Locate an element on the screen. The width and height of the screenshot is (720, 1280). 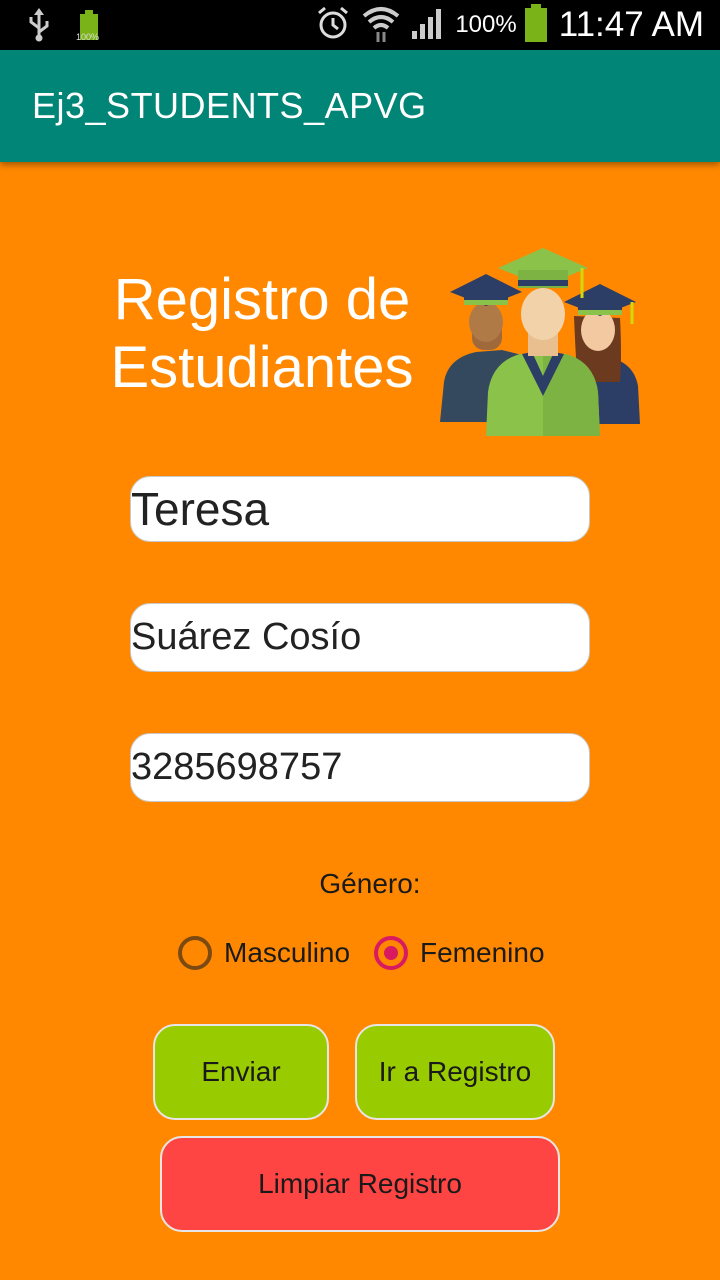
heading-line-1: Registro de is located at coordinates (262, 299).